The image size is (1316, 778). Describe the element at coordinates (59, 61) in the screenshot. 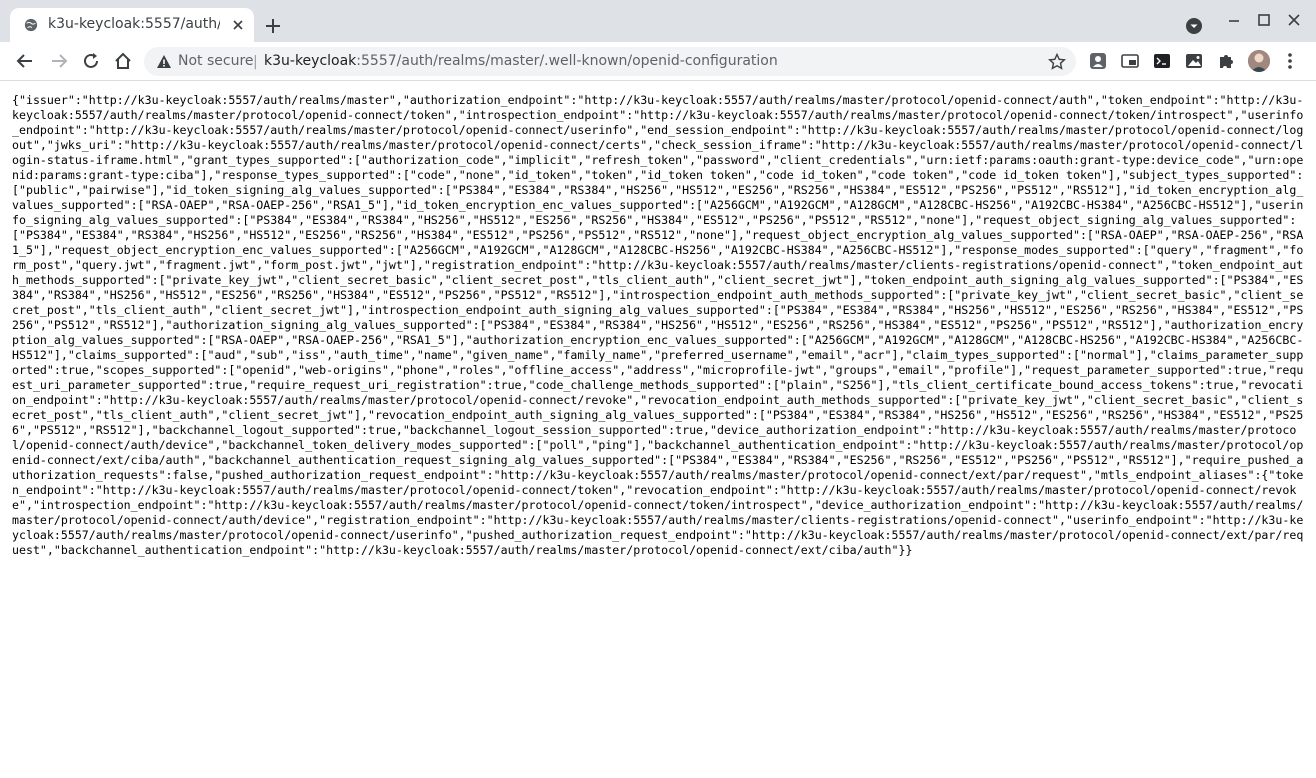

I see `forward-arrow-icon` at that location.